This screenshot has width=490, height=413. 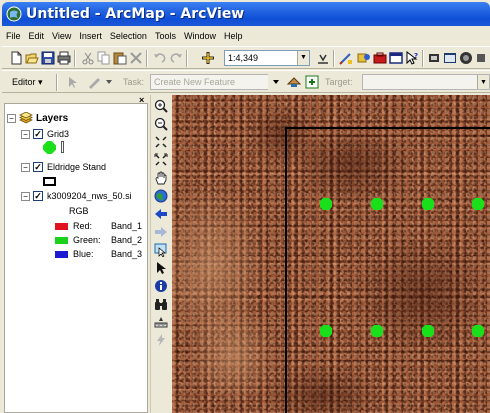 What do you see at coordinates (161, 286) in the screenshot?
I see `identify-info-icon` at bounding box center [161, 286].